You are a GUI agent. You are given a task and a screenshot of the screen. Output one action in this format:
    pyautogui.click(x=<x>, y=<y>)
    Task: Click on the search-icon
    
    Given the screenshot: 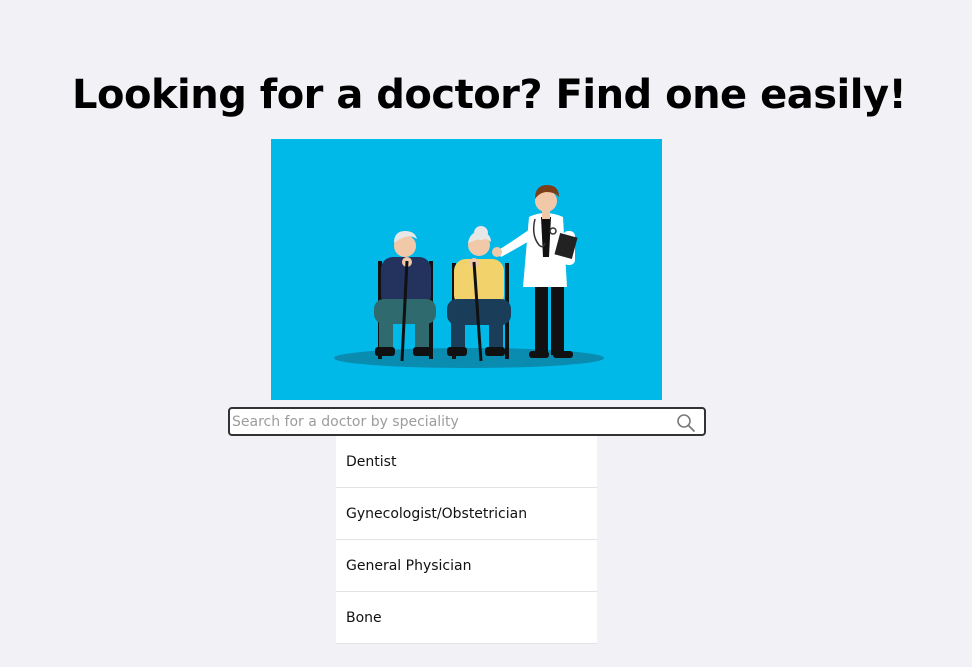 What is the action you would take?
    pyautogui.click(x=686, y=423)
    